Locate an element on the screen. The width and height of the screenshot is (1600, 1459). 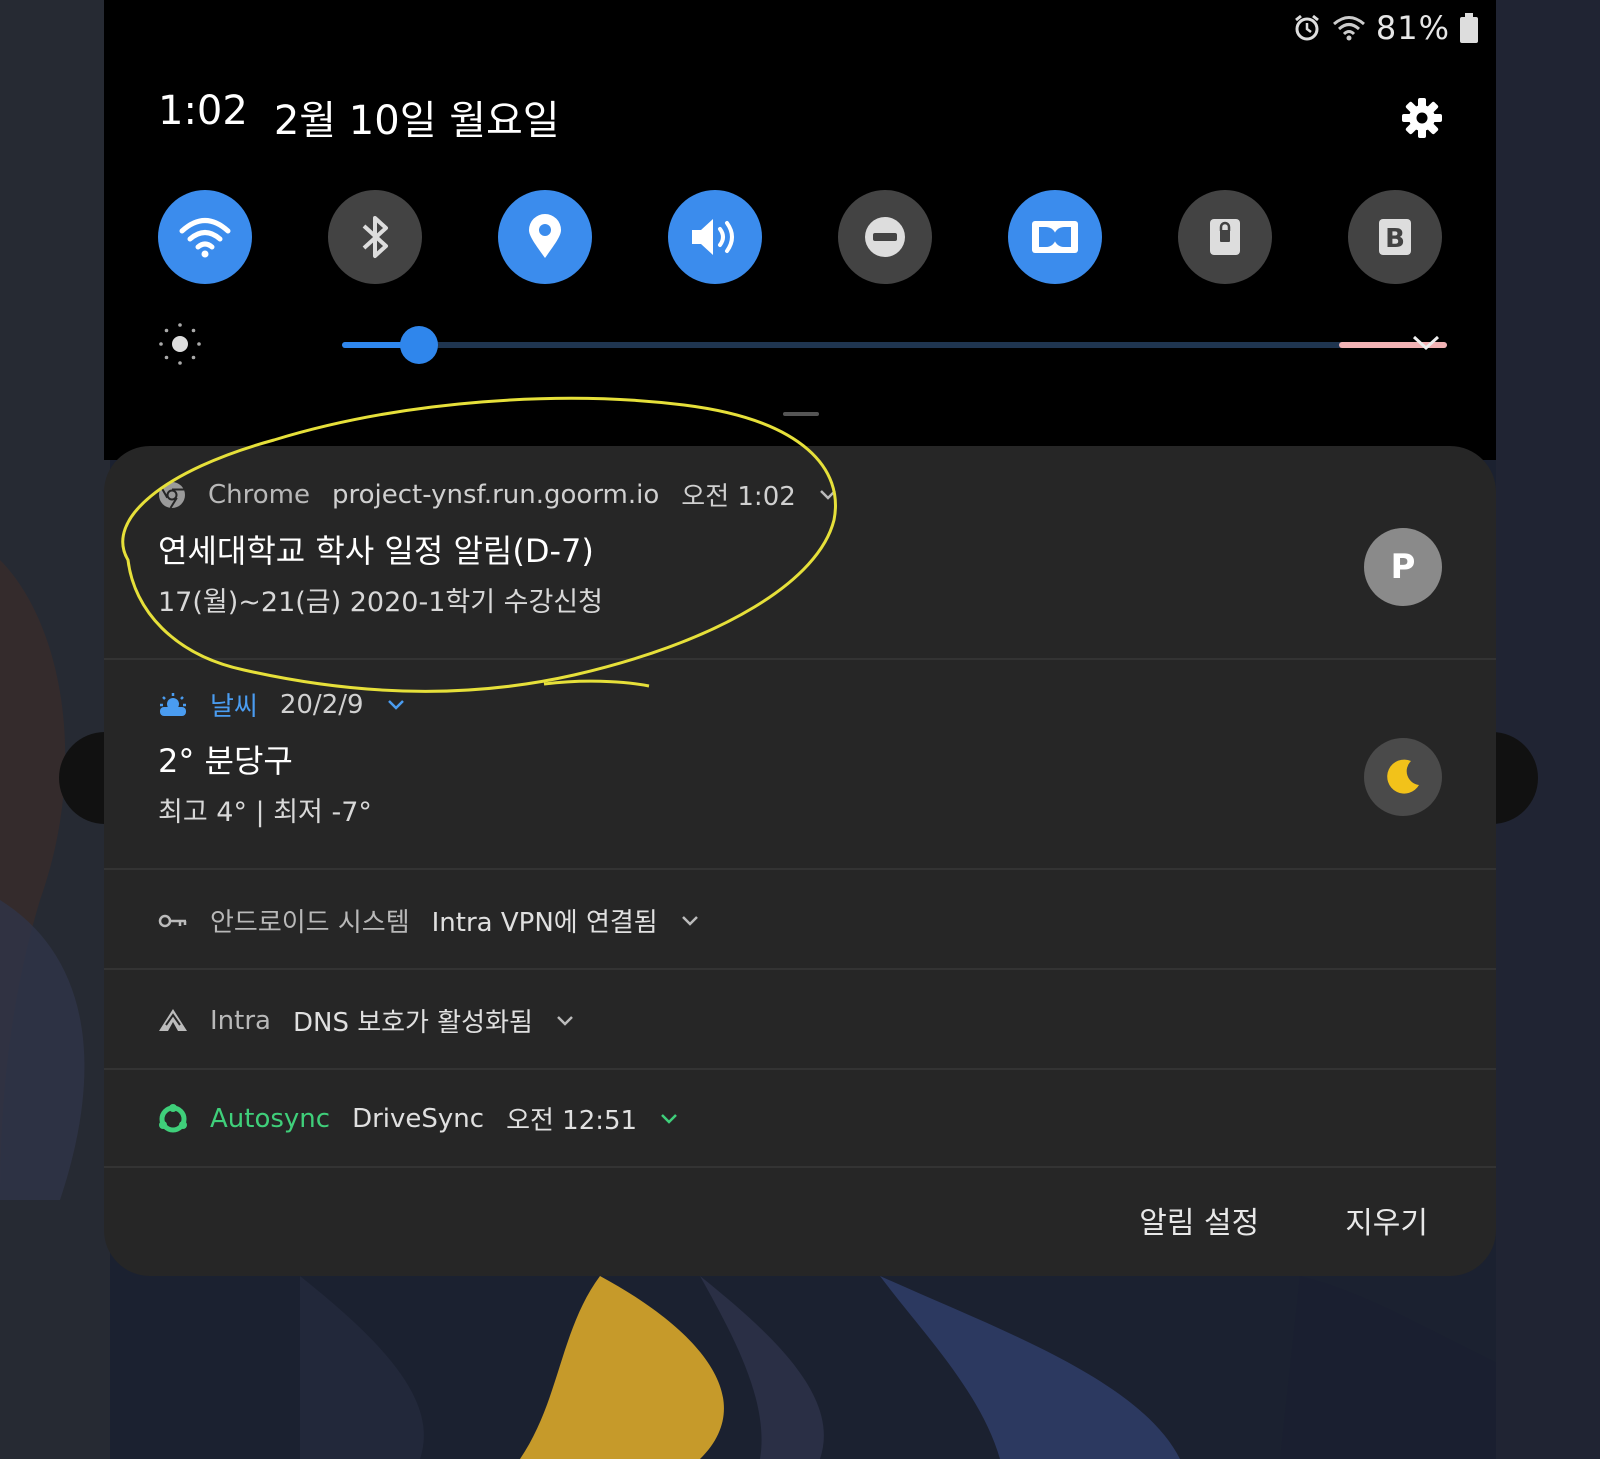
notification-app: 날씨 is located at coordinates (234, 707).